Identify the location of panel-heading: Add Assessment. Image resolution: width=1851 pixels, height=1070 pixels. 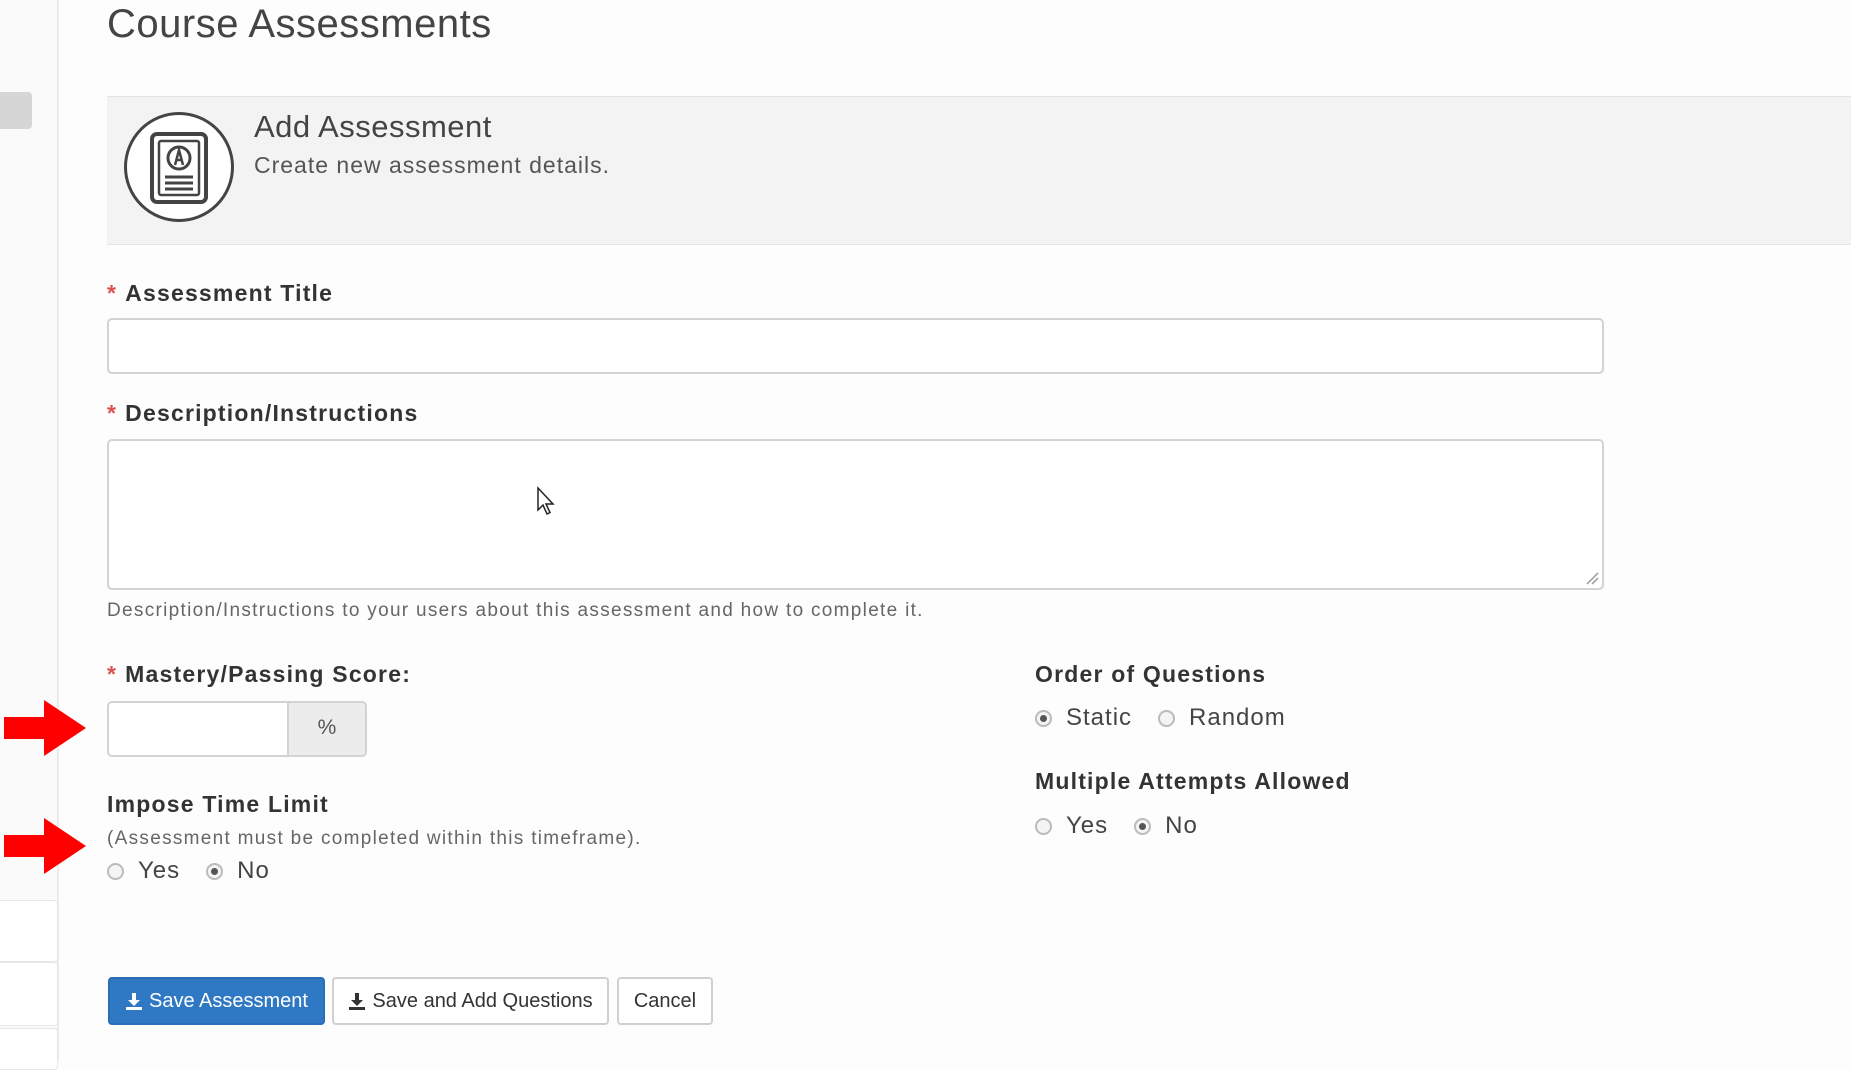
(373, 126).